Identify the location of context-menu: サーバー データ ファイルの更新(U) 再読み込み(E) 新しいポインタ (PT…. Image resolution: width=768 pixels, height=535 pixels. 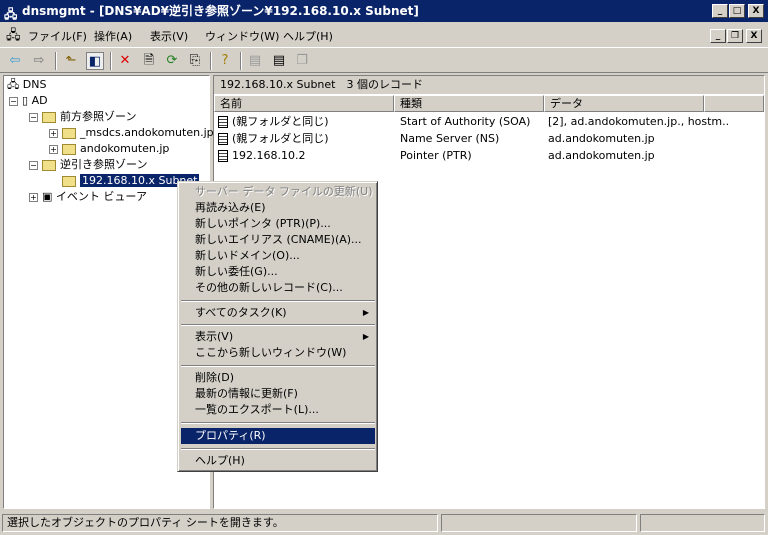
(277, 326).